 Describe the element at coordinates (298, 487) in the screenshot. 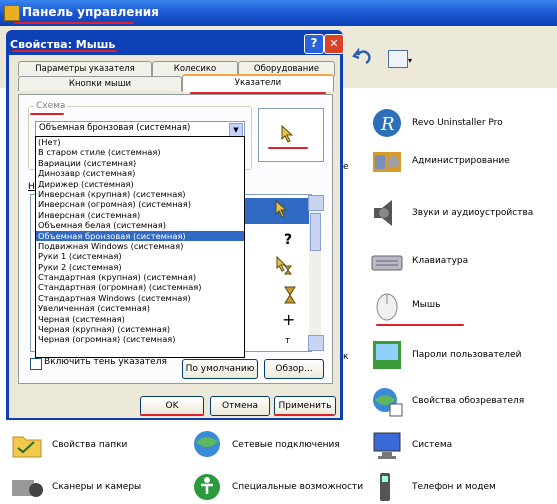

I see `list-item-label: Специальные возможности` at that location.